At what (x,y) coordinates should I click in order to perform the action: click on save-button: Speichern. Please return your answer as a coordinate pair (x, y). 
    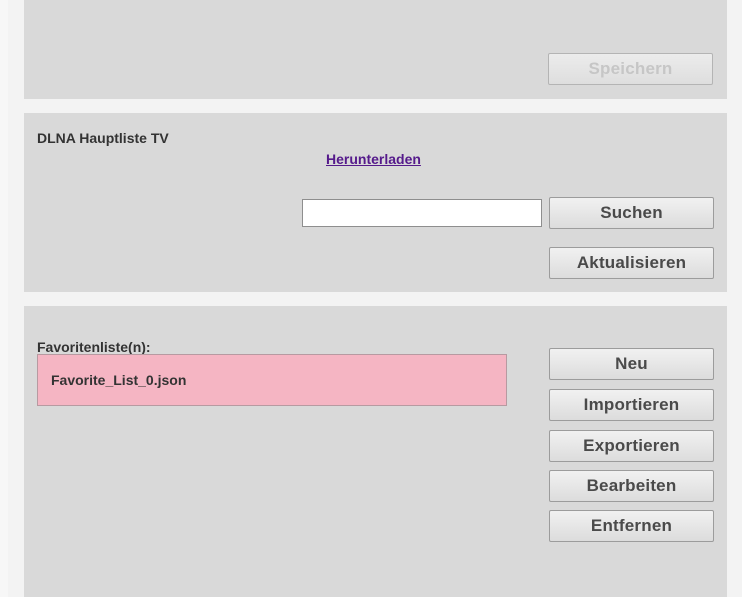
    Looking at the image, I should click on (630, 69).